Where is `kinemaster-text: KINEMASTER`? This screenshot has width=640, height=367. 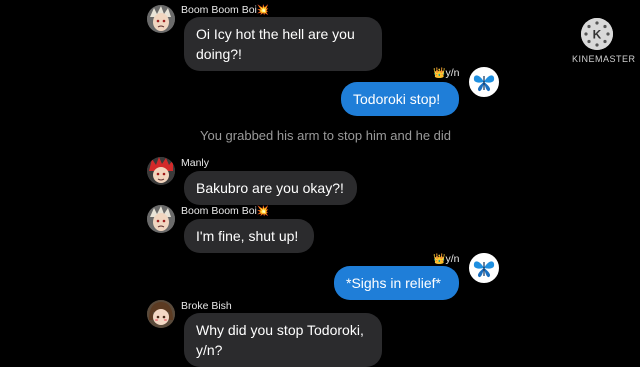 kinemaster-text: KINEMASTER is located at coordinates (604, 59).